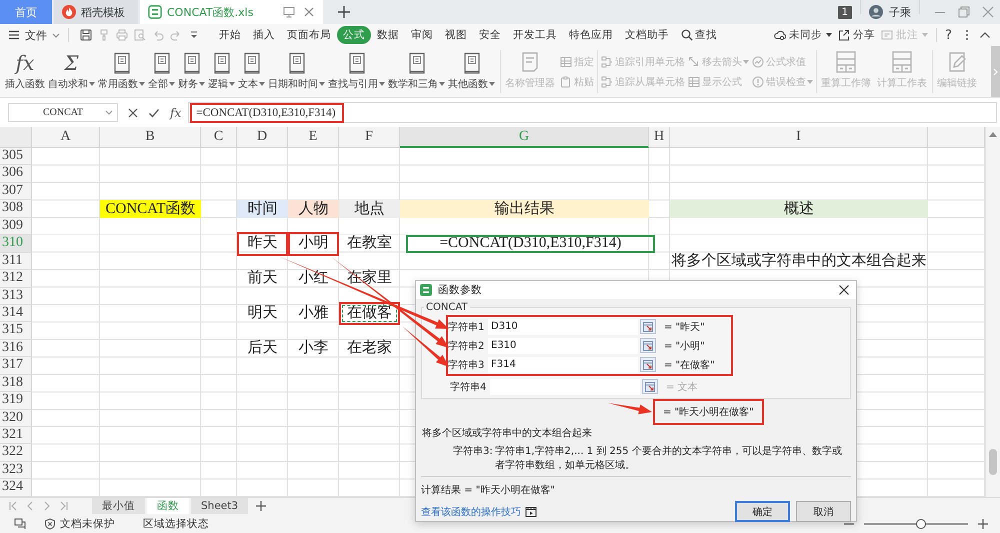 This screenshot has height=533, width=1000. Describe the element at coordinates (823, 511) in the screenshot. I see `dialog-button: 取消` at that location.